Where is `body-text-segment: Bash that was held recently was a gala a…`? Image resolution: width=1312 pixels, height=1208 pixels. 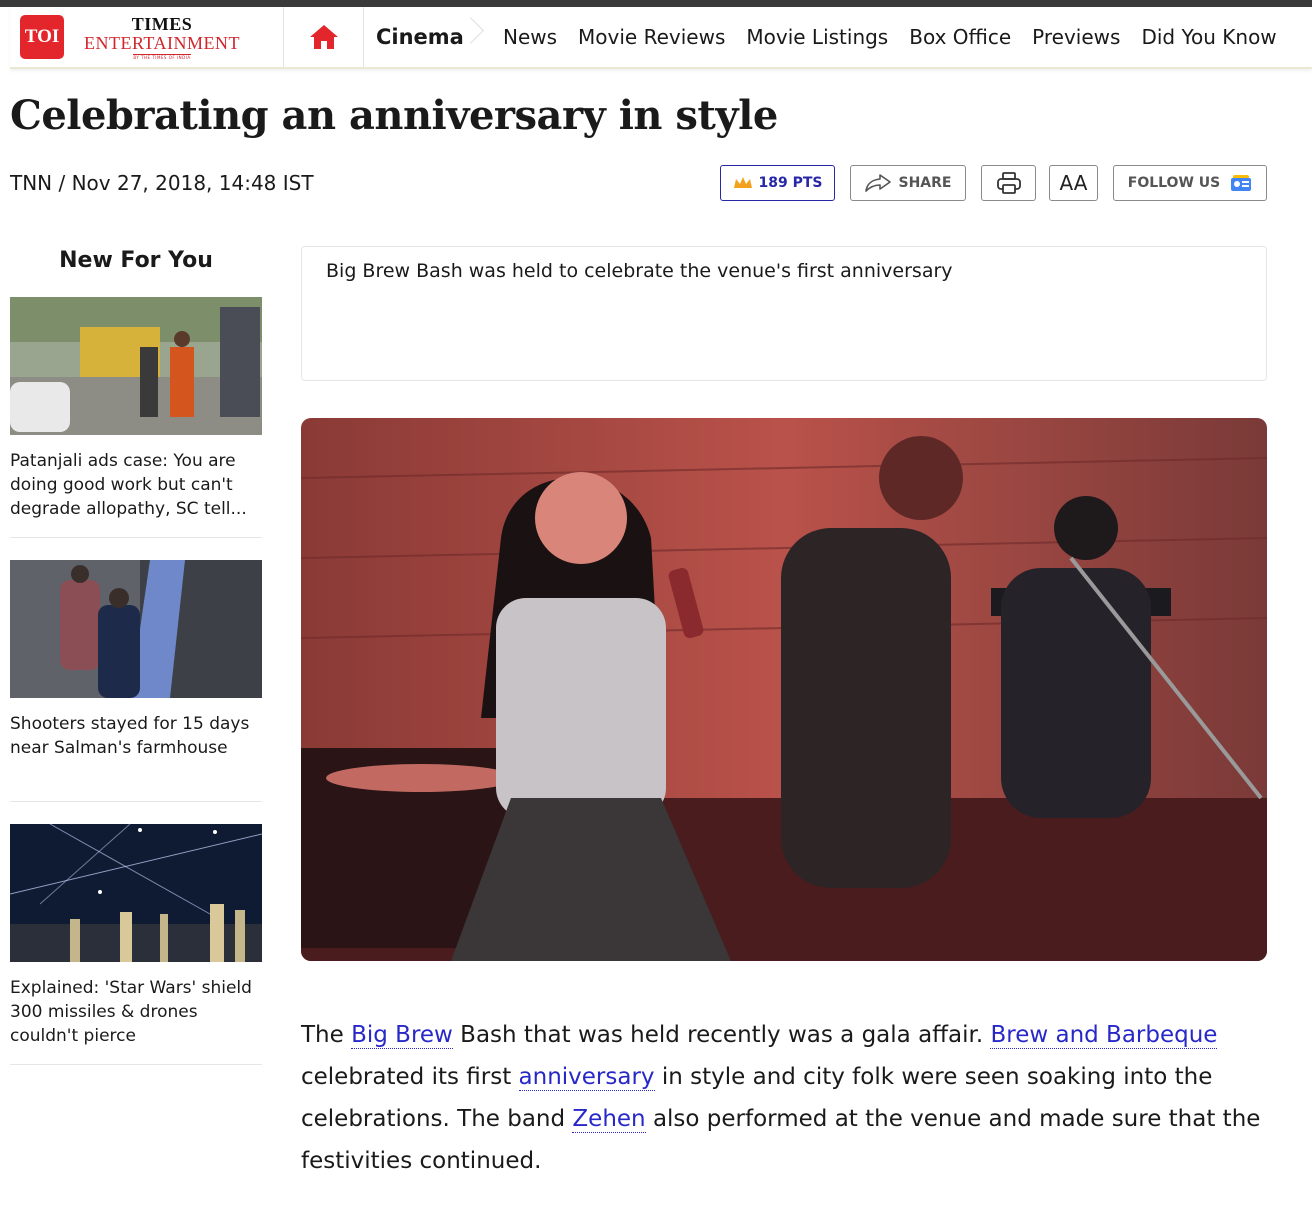
body-text-segment: Bash that was held recently was a gala a… is located at coordinates (721, 1035).